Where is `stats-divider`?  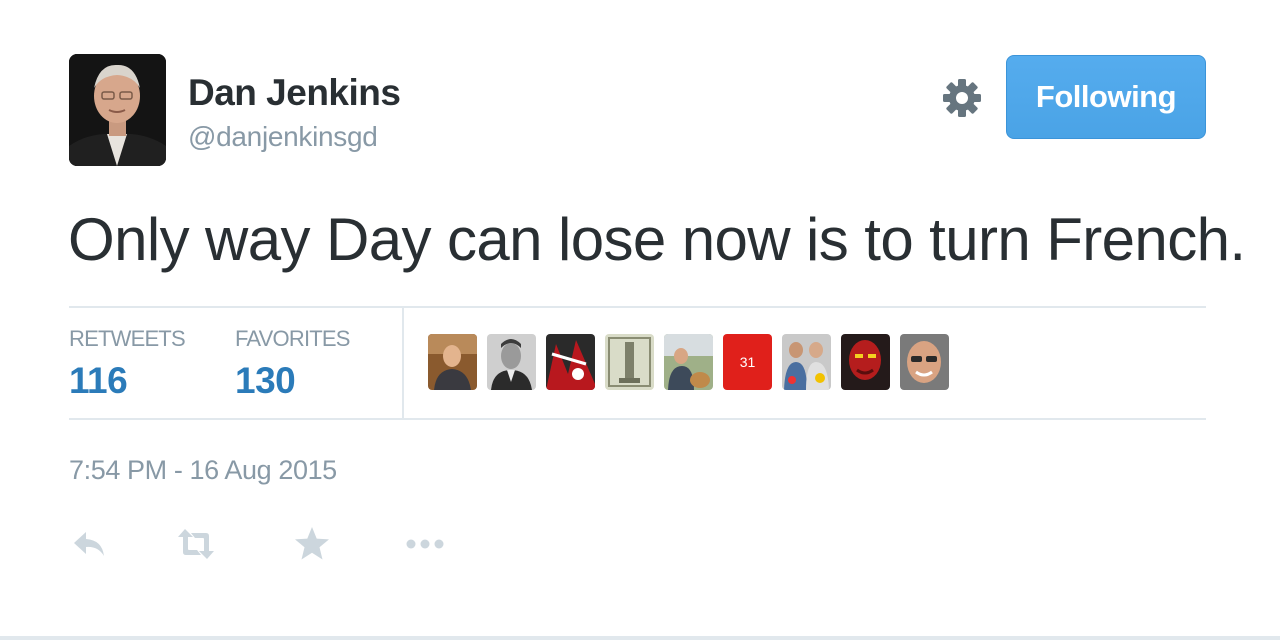 stats-divider is located at coordinates (403, 363).